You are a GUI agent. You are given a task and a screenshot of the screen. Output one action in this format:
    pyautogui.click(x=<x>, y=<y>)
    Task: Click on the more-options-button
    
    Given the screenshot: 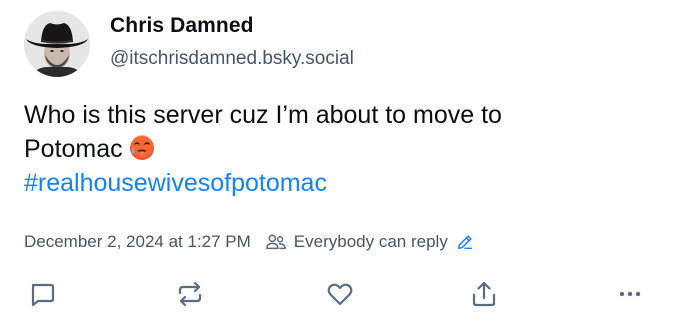 What is the action you would take?
    pyautogui.click(x=630, y=294)
    